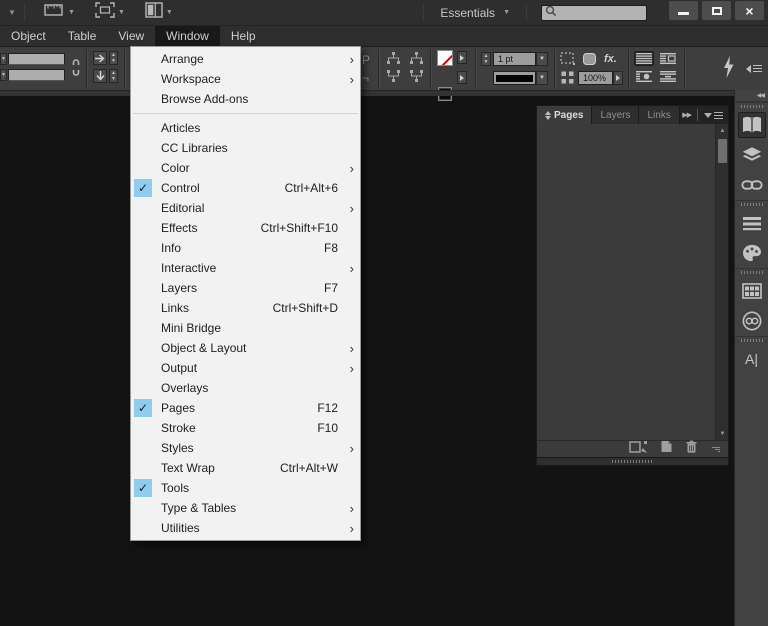 The width and height of the screenshot is (768, 626). What do you see at coordinates (36, 59) in the screenshot?
I see `x-position-field` at bounding box center [36, 59].